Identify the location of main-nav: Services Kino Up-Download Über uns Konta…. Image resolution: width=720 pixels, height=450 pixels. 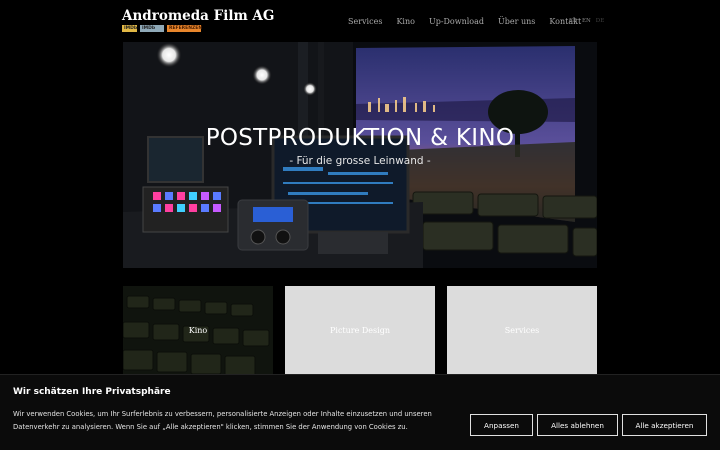
(471, 21).